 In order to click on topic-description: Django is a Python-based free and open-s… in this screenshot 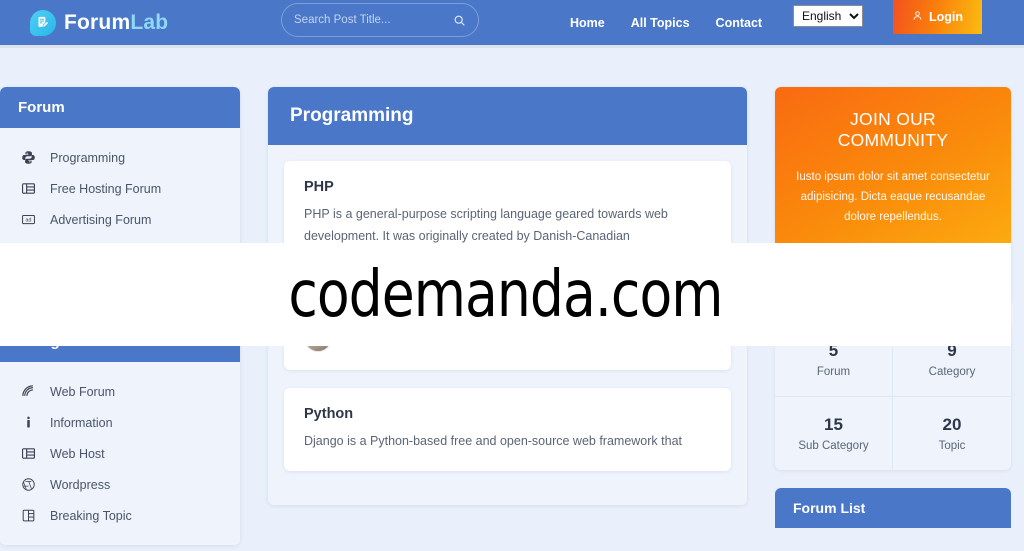, I will do `click(493, 441)`.